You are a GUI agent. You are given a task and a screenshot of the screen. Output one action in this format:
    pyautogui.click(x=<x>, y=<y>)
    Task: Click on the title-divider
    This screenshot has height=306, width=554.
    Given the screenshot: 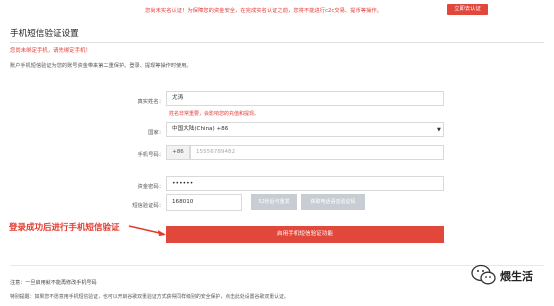 What is the action you would take?
    pyautogui.click(x=277, y=42)
    